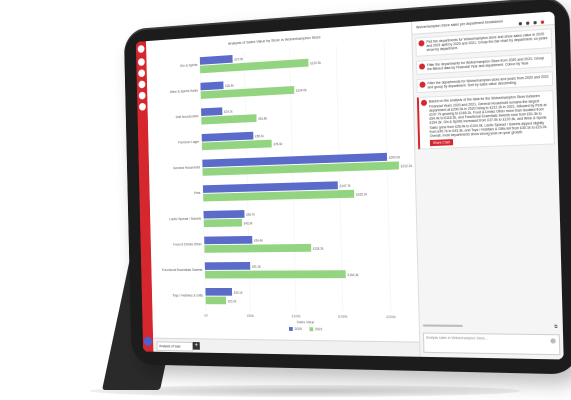 The height and width of the screenshot is (400, 571). I want to click on header-icons, so click(535, 19).